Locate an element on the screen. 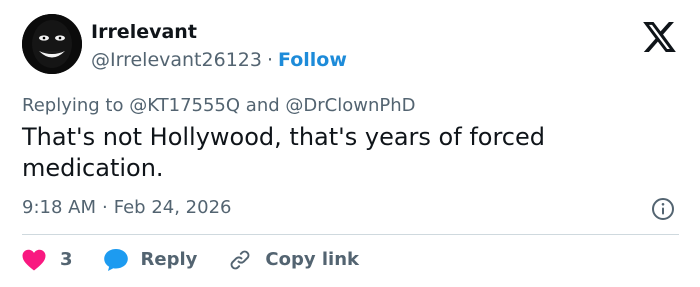  link-icon is located at coordinates (240, 260).